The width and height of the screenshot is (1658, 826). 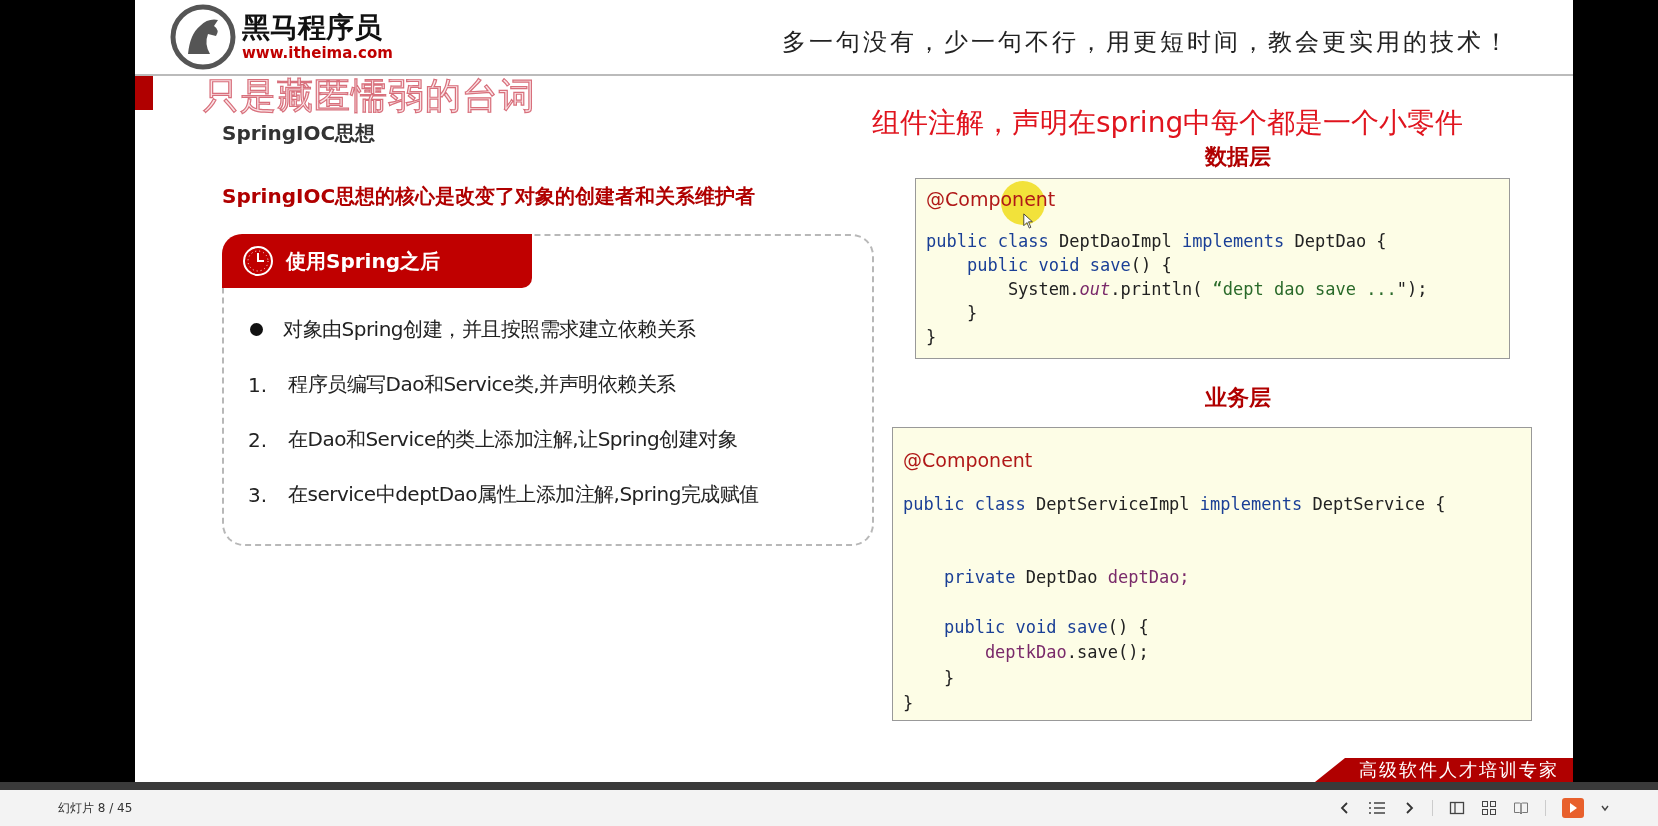 I want to click on section-title: SpringIOC思想, so click(x=299, y=133).